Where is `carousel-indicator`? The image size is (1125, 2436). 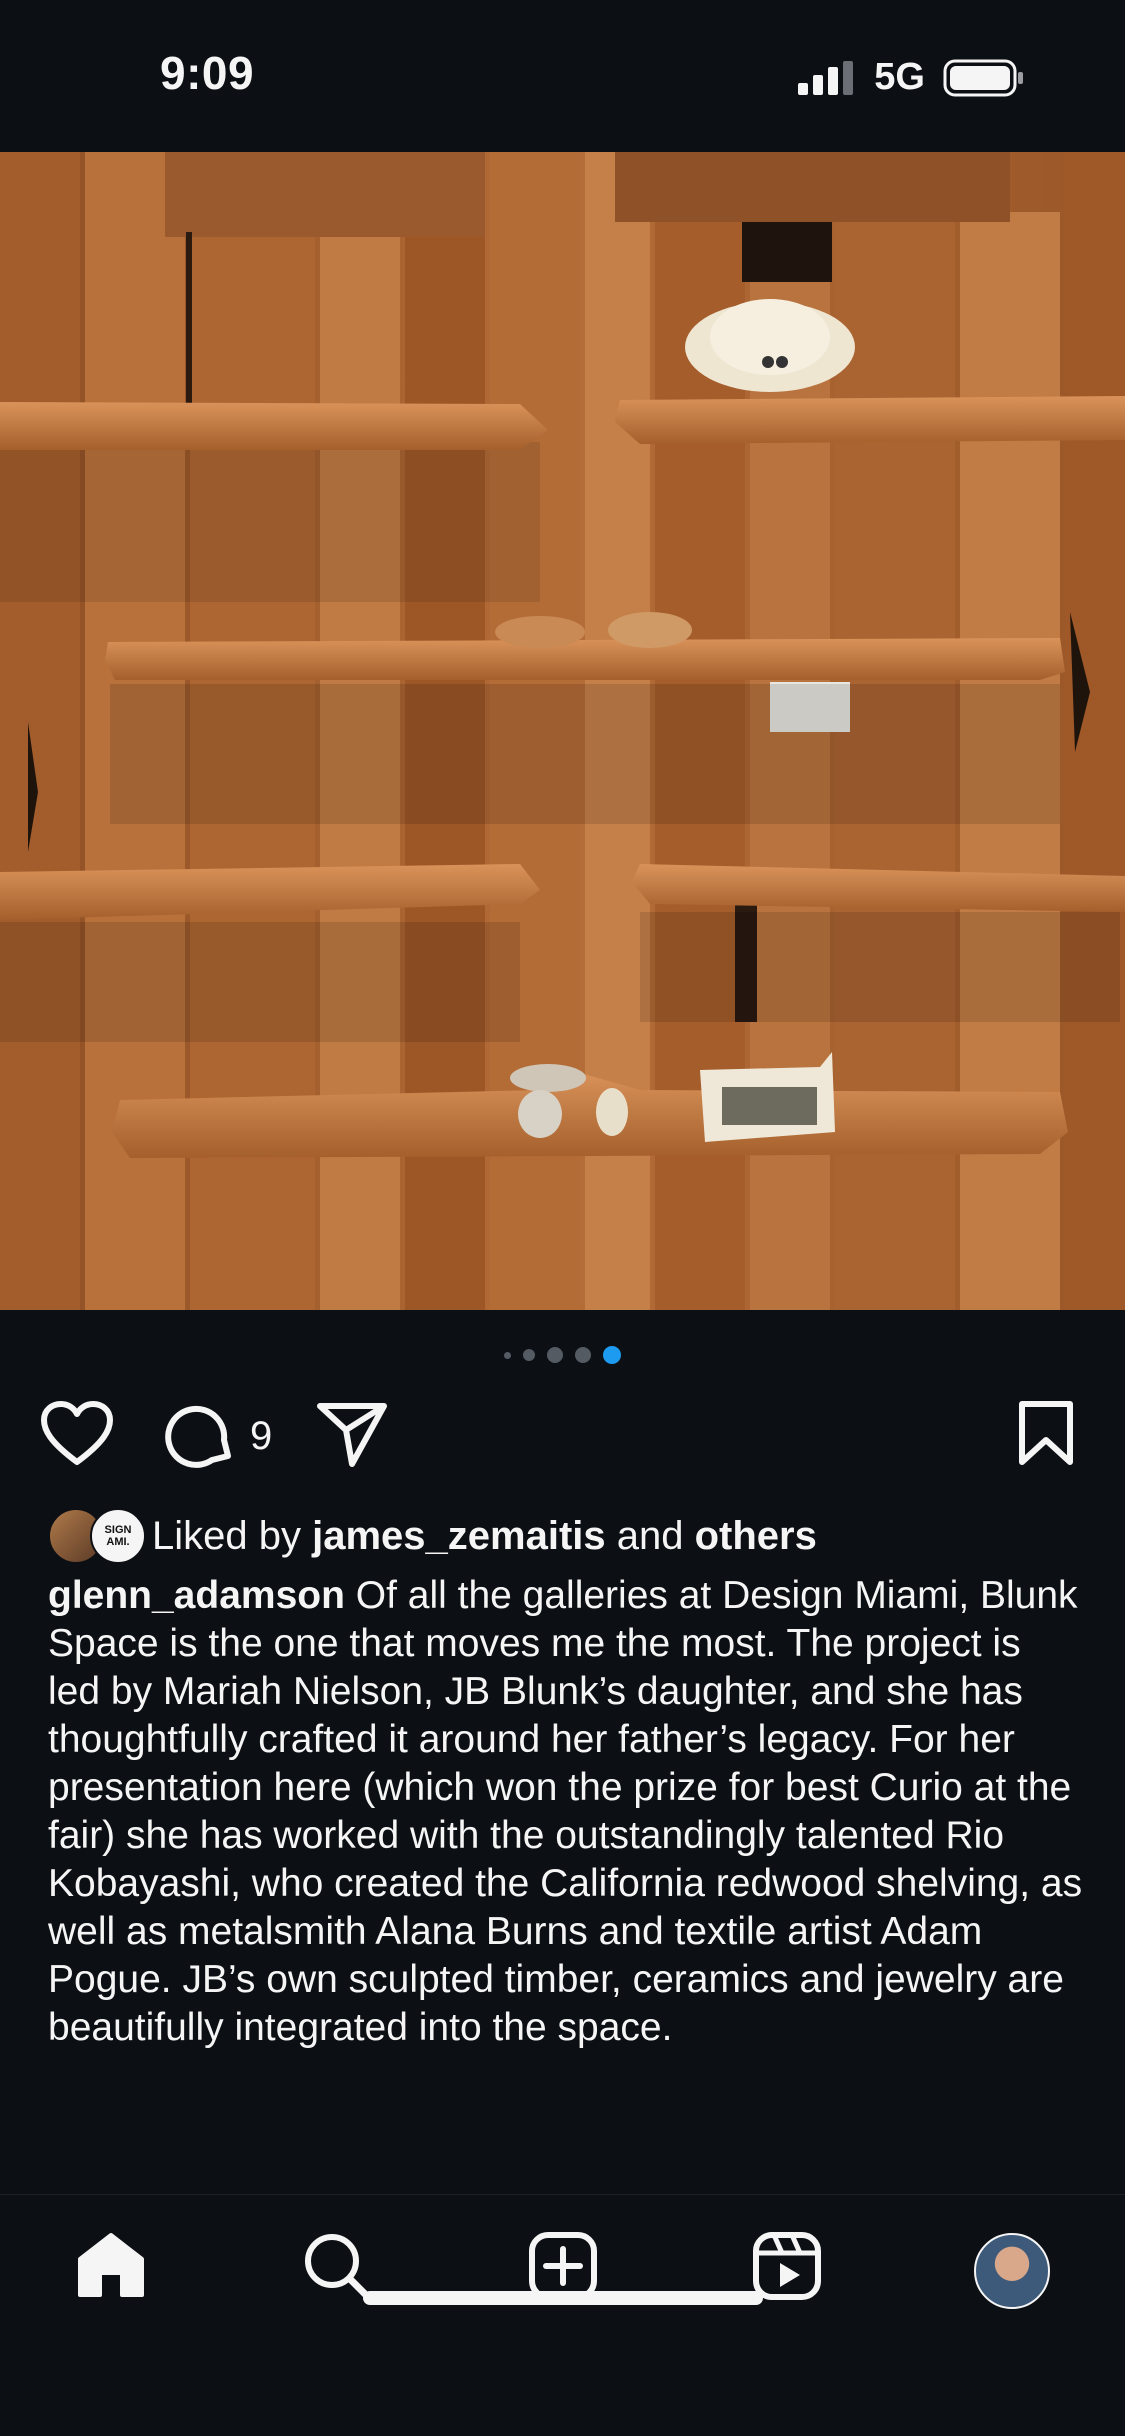
carousel-indicator is located at coordinates (562, 1355).